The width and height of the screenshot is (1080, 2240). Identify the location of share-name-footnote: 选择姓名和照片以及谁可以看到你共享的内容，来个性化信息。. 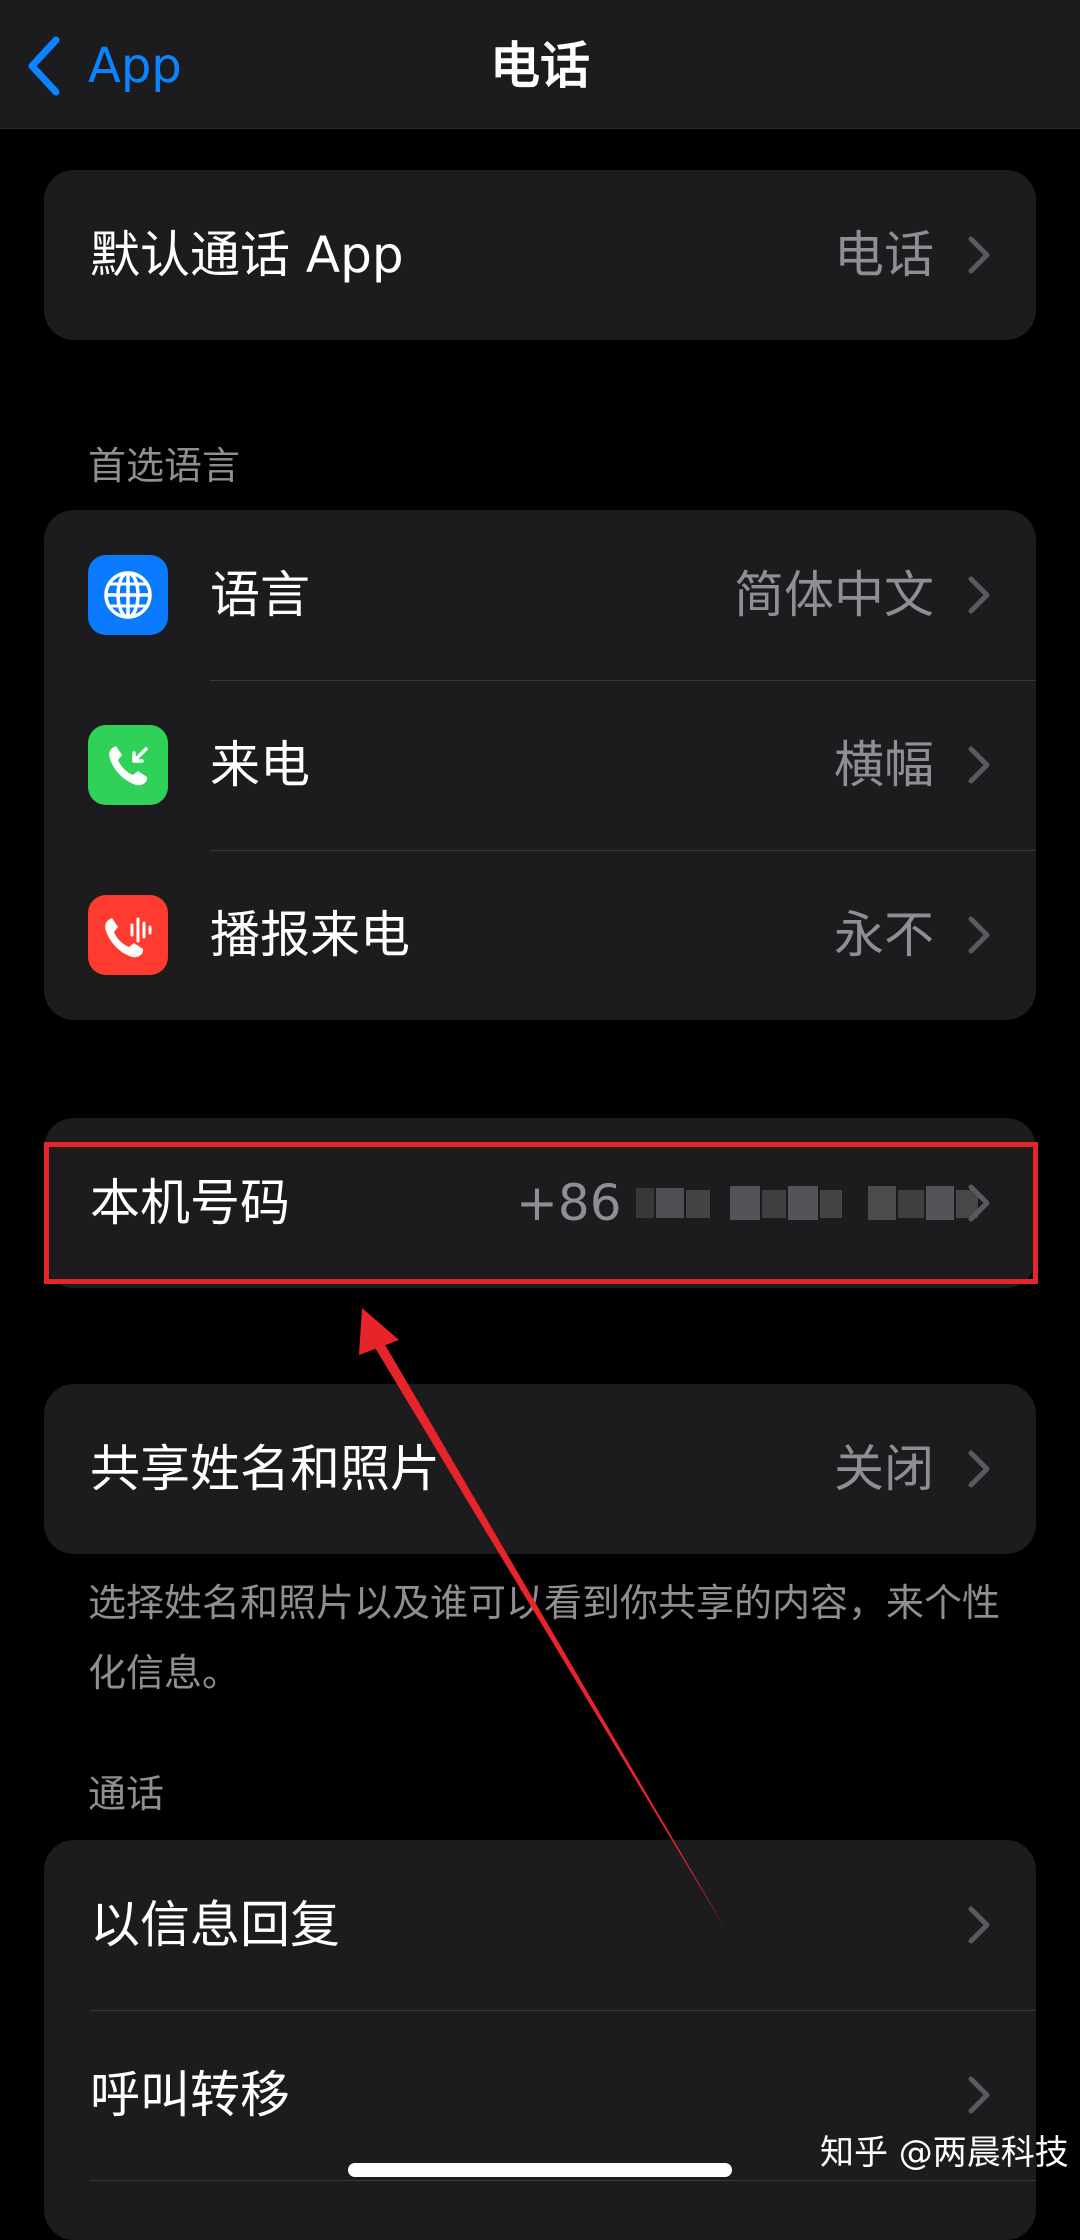
(544, 1638).